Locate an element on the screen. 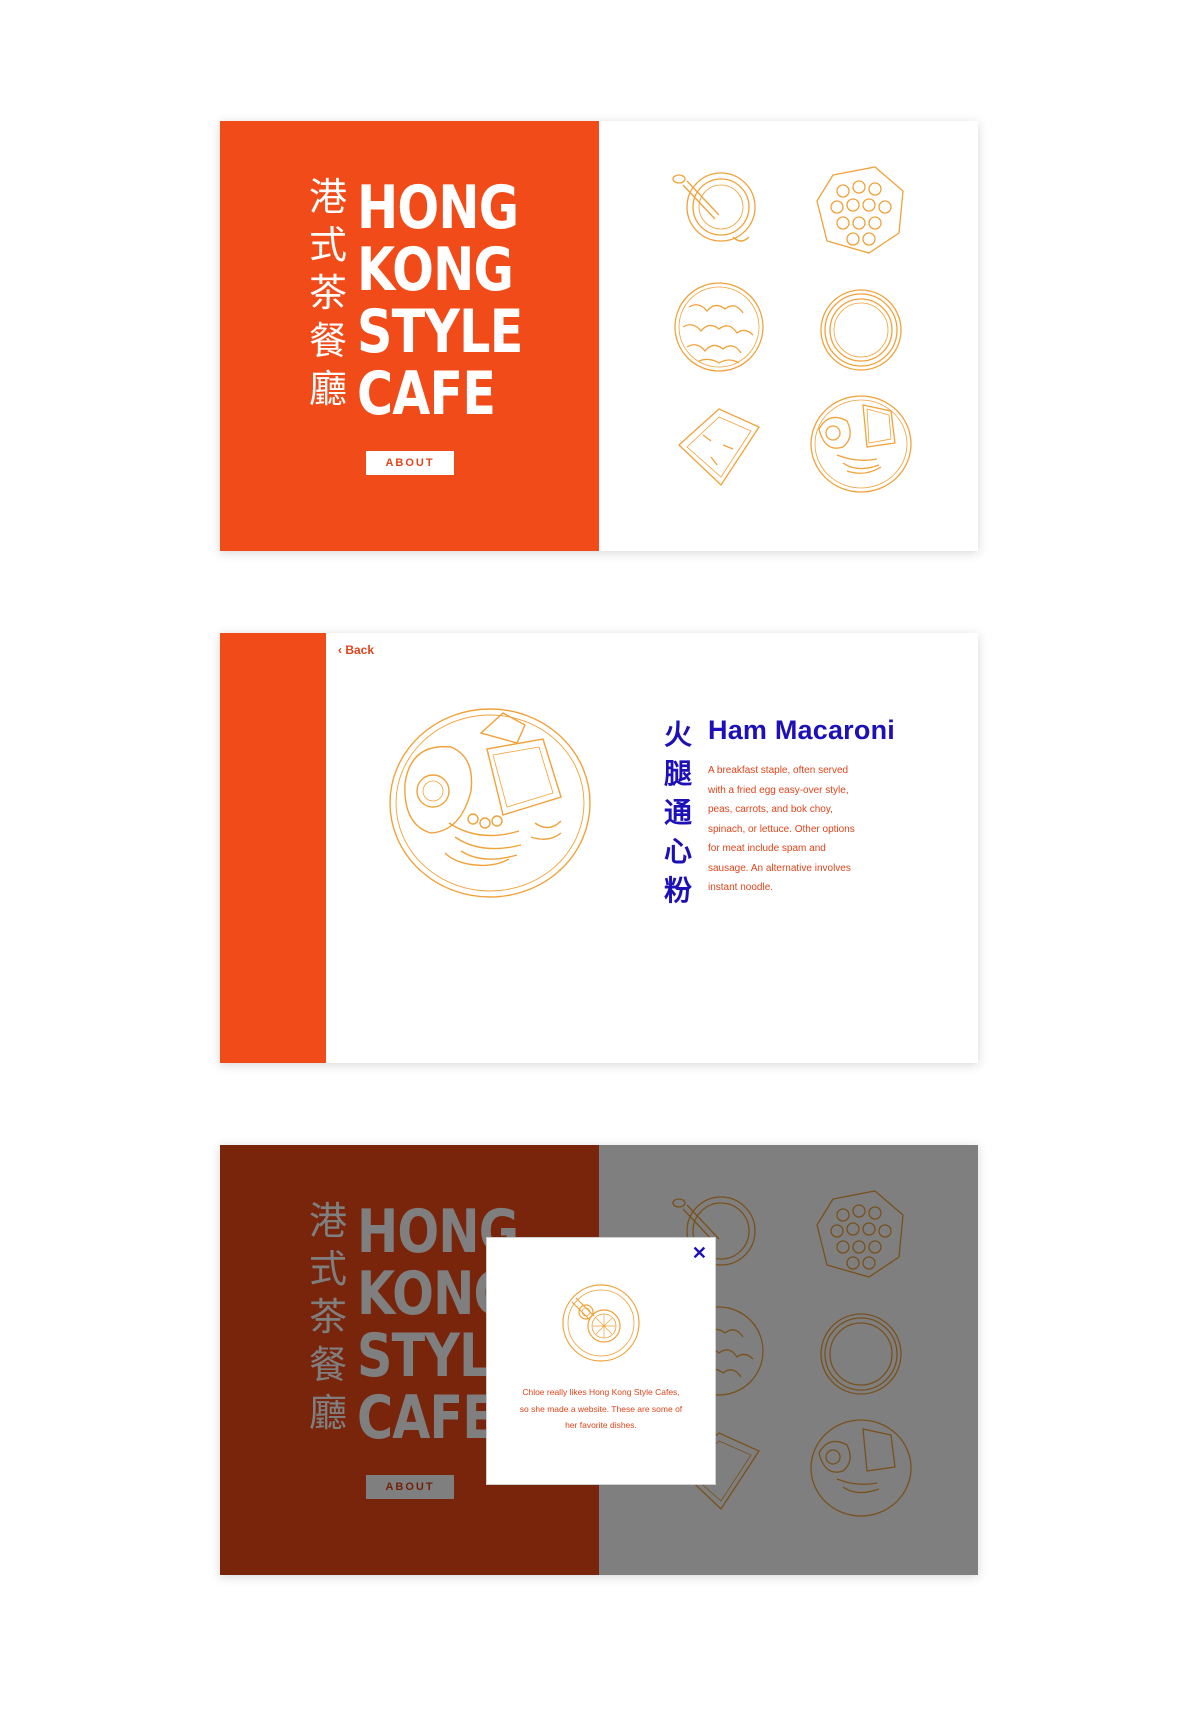 Image resolution: width=1200 pixels, height=1720 pixels. pineapple-bun-icon is located at coordinates (719, 327).